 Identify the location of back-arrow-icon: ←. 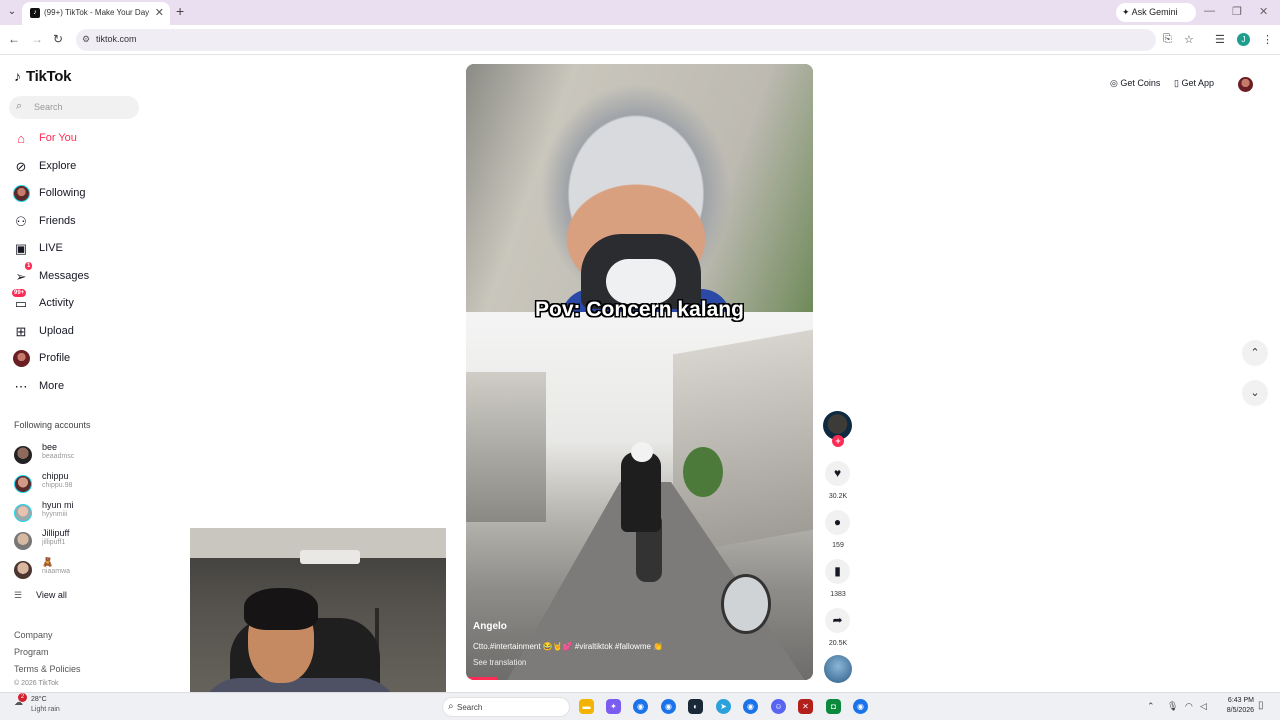
(14, 39).